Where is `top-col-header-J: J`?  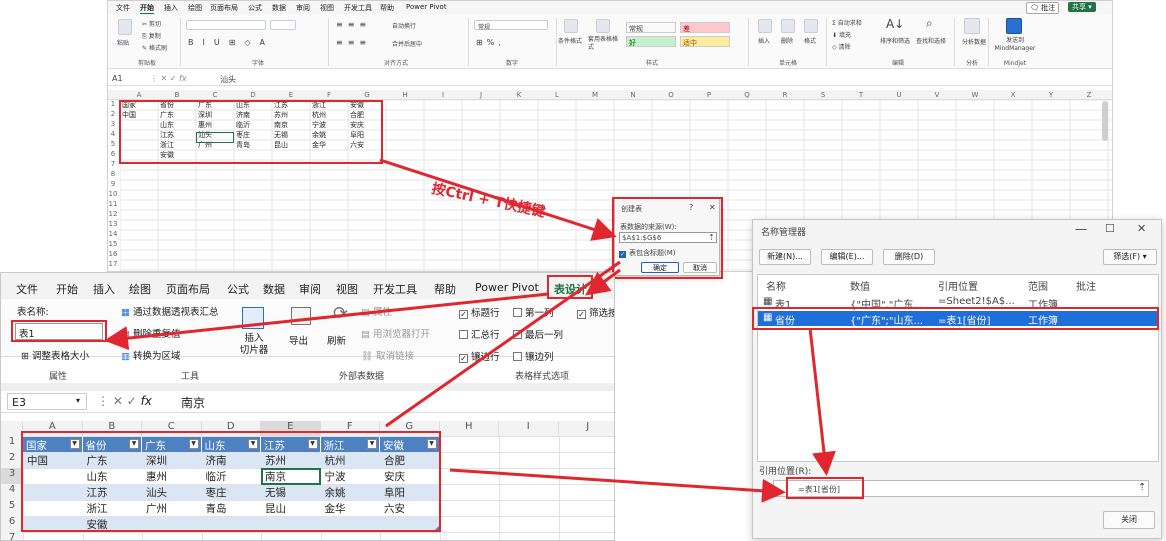 top-col-header-J: J is located at coordinates (481, 95).